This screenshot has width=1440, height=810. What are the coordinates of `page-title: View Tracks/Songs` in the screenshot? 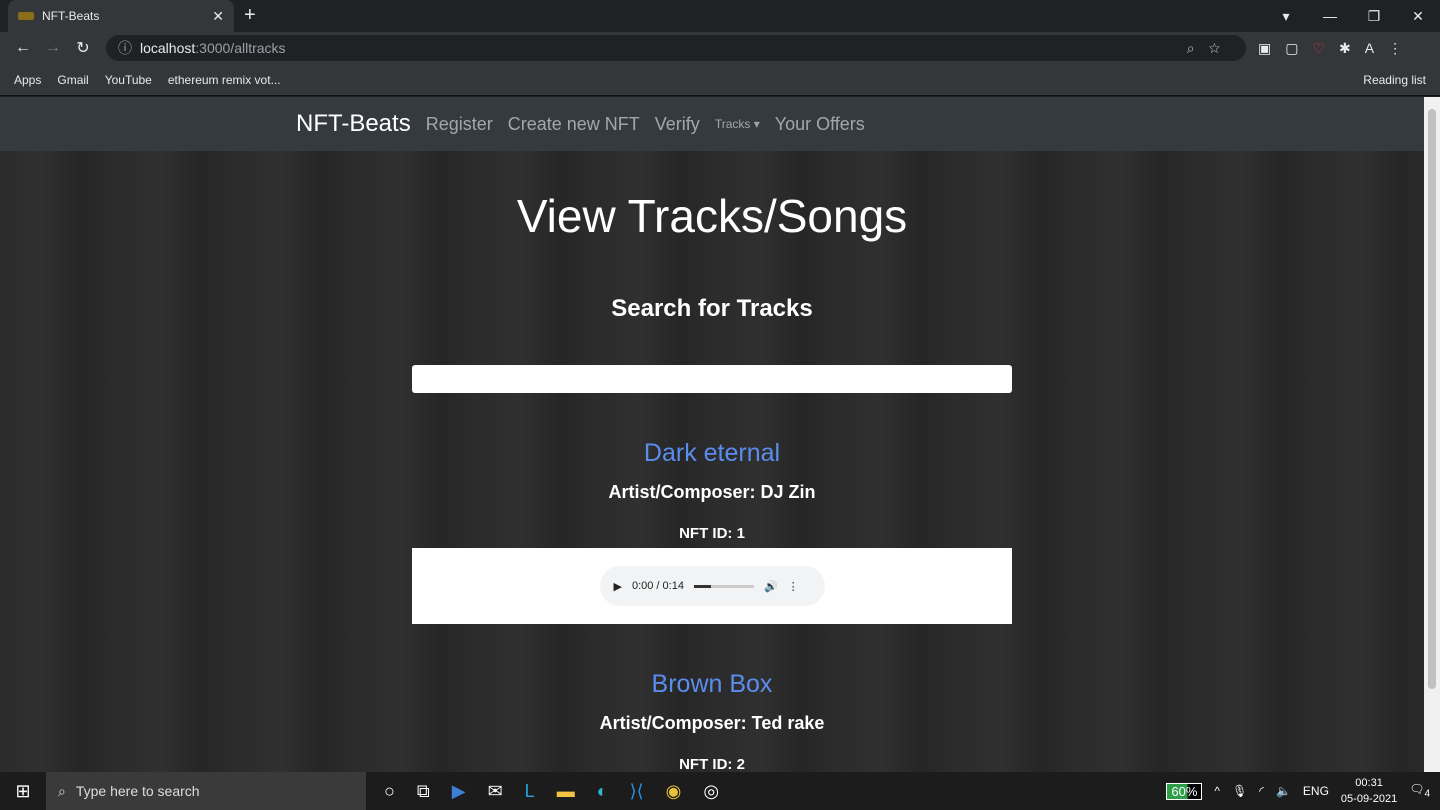 It's located at (712, 216).